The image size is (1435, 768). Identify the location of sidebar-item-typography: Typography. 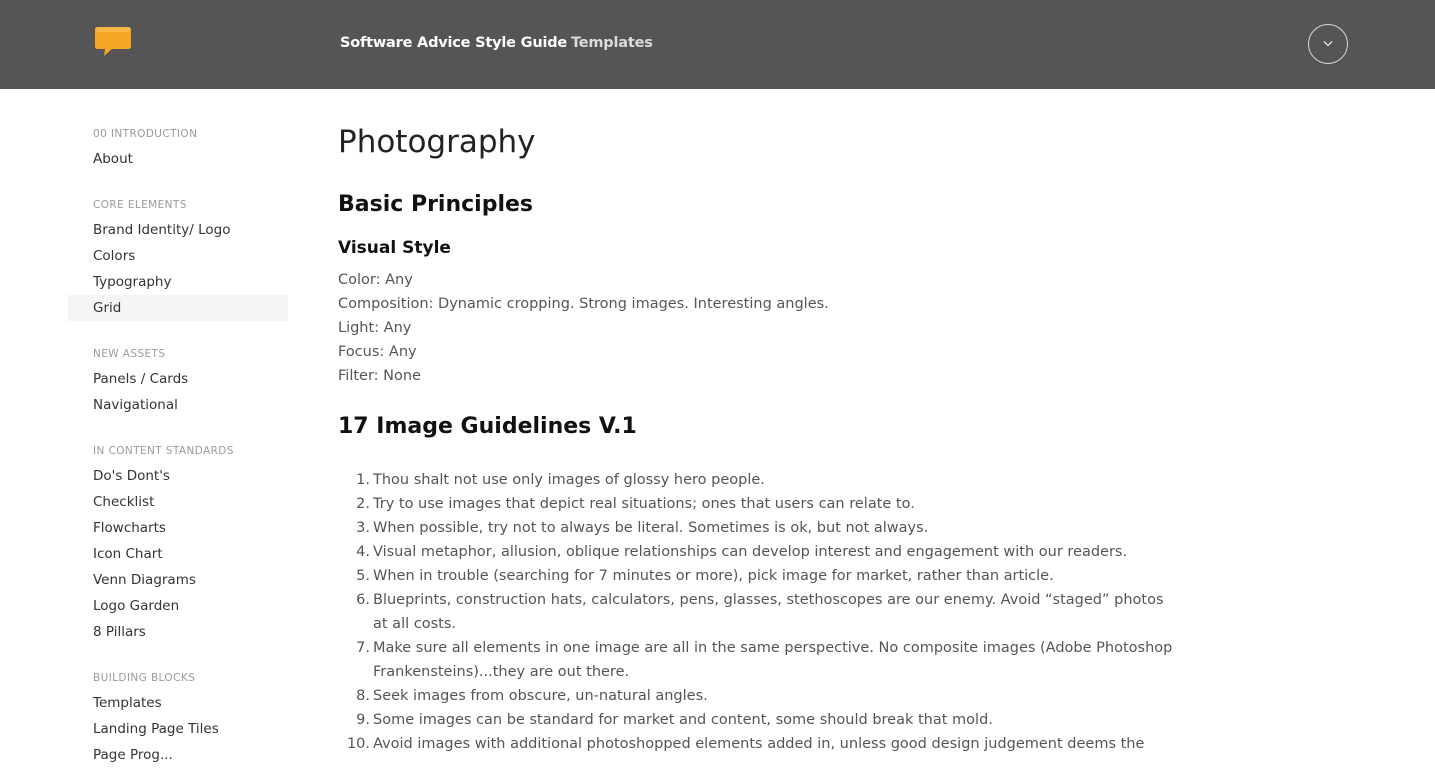
(178, 282).